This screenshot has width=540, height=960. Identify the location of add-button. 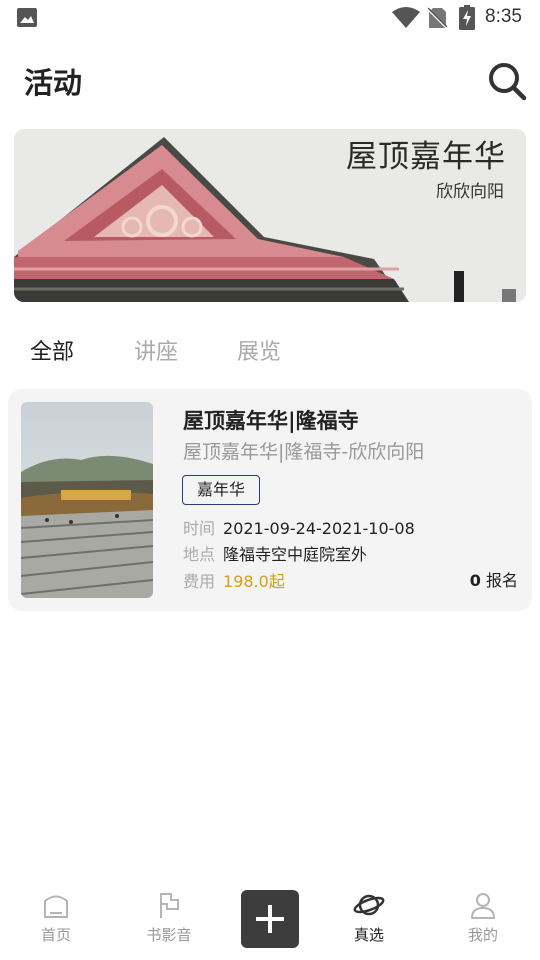
(270, 919).